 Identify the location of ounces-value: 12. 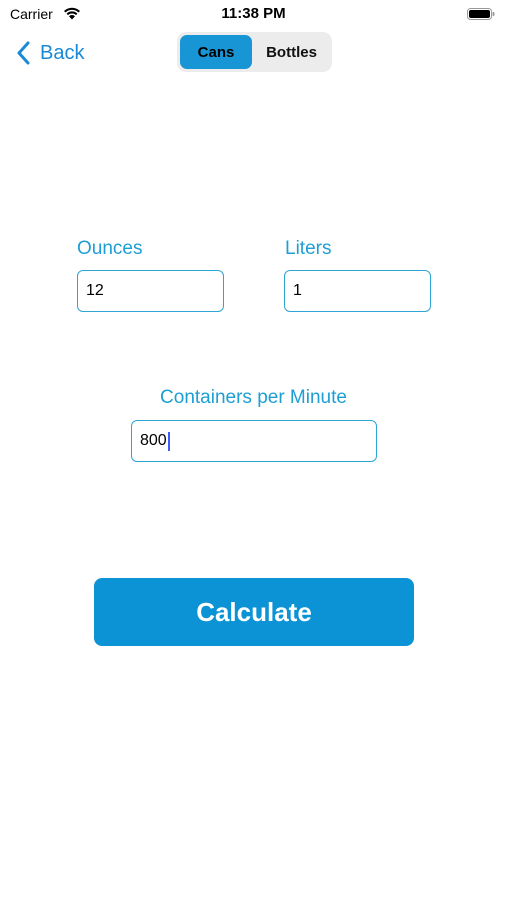
(95, 290).